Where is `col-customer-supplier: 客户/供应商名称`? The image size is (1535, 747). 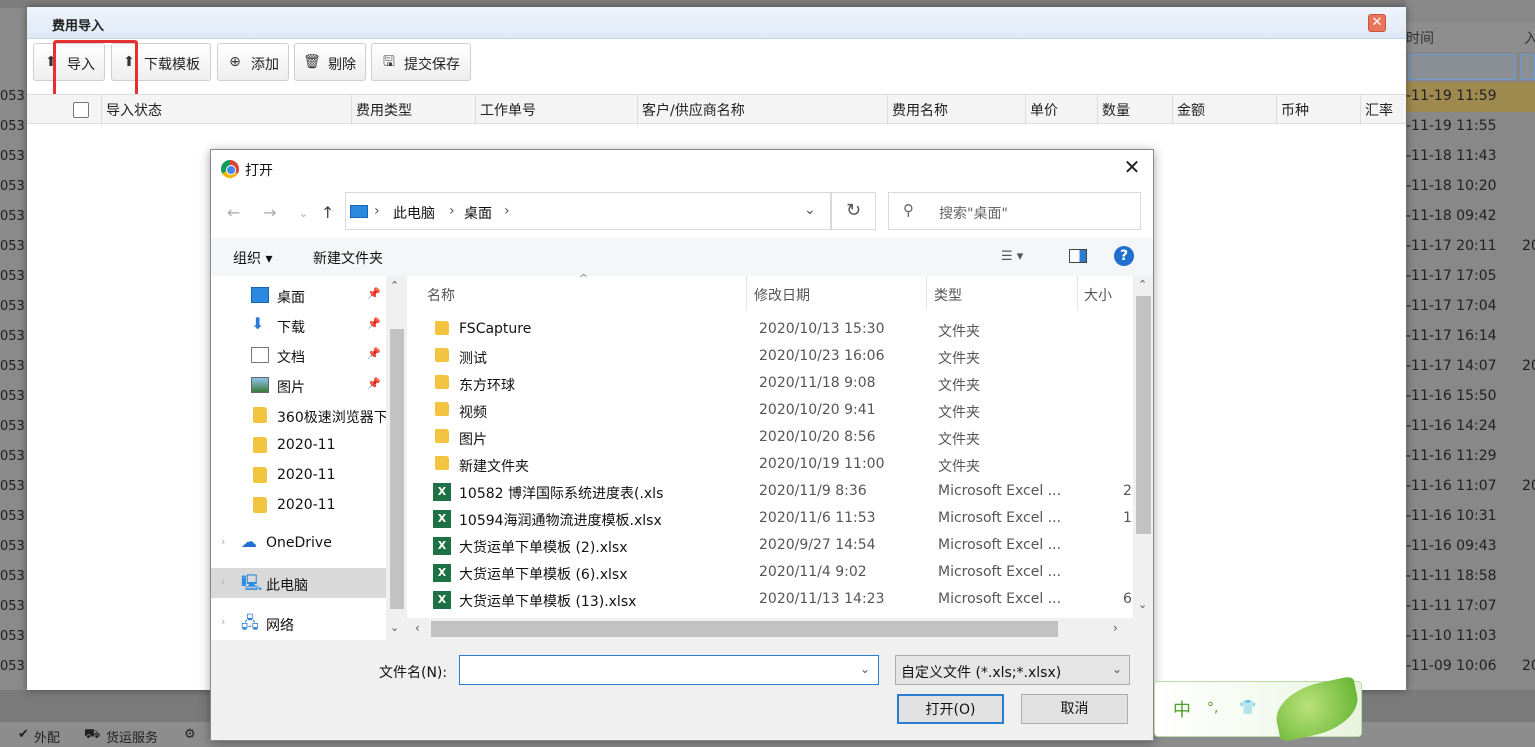
col-customer-supplier: 客户/供应商名称 is located at coordinates (762, 110).